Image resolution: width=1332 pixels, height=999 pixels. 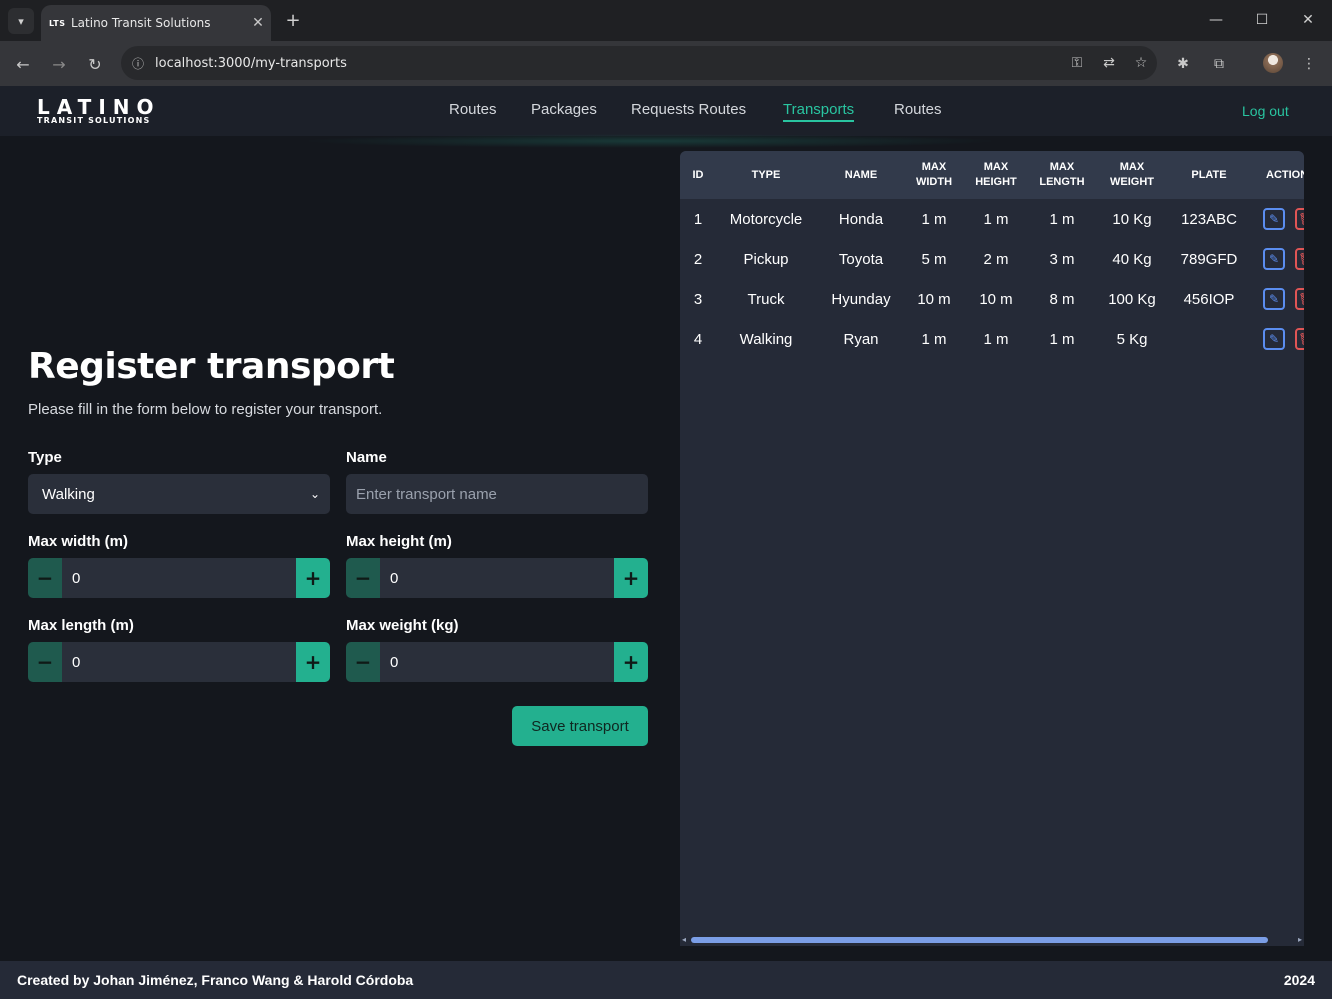 What do you see at coordinates (564, 109) in the screenshot?
I see `nav-packages: Packages` at bounding box center [564, 109].